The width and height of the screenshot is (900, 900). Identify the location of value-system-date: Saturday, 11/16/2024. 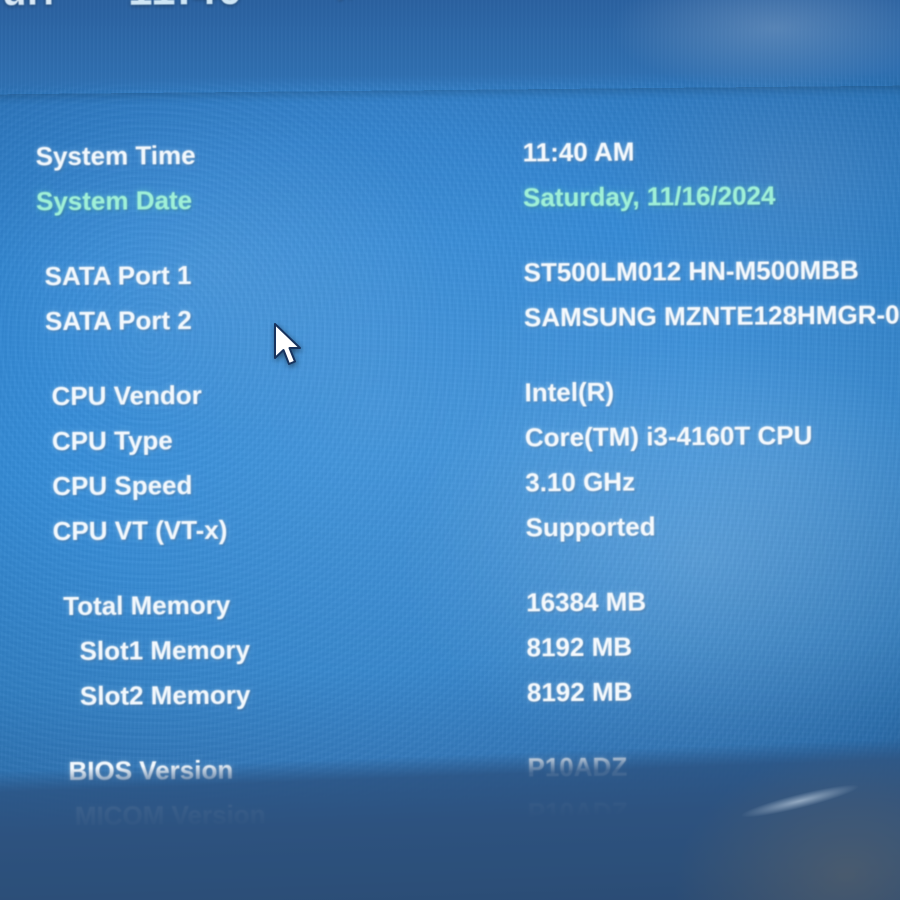
(649, 196).